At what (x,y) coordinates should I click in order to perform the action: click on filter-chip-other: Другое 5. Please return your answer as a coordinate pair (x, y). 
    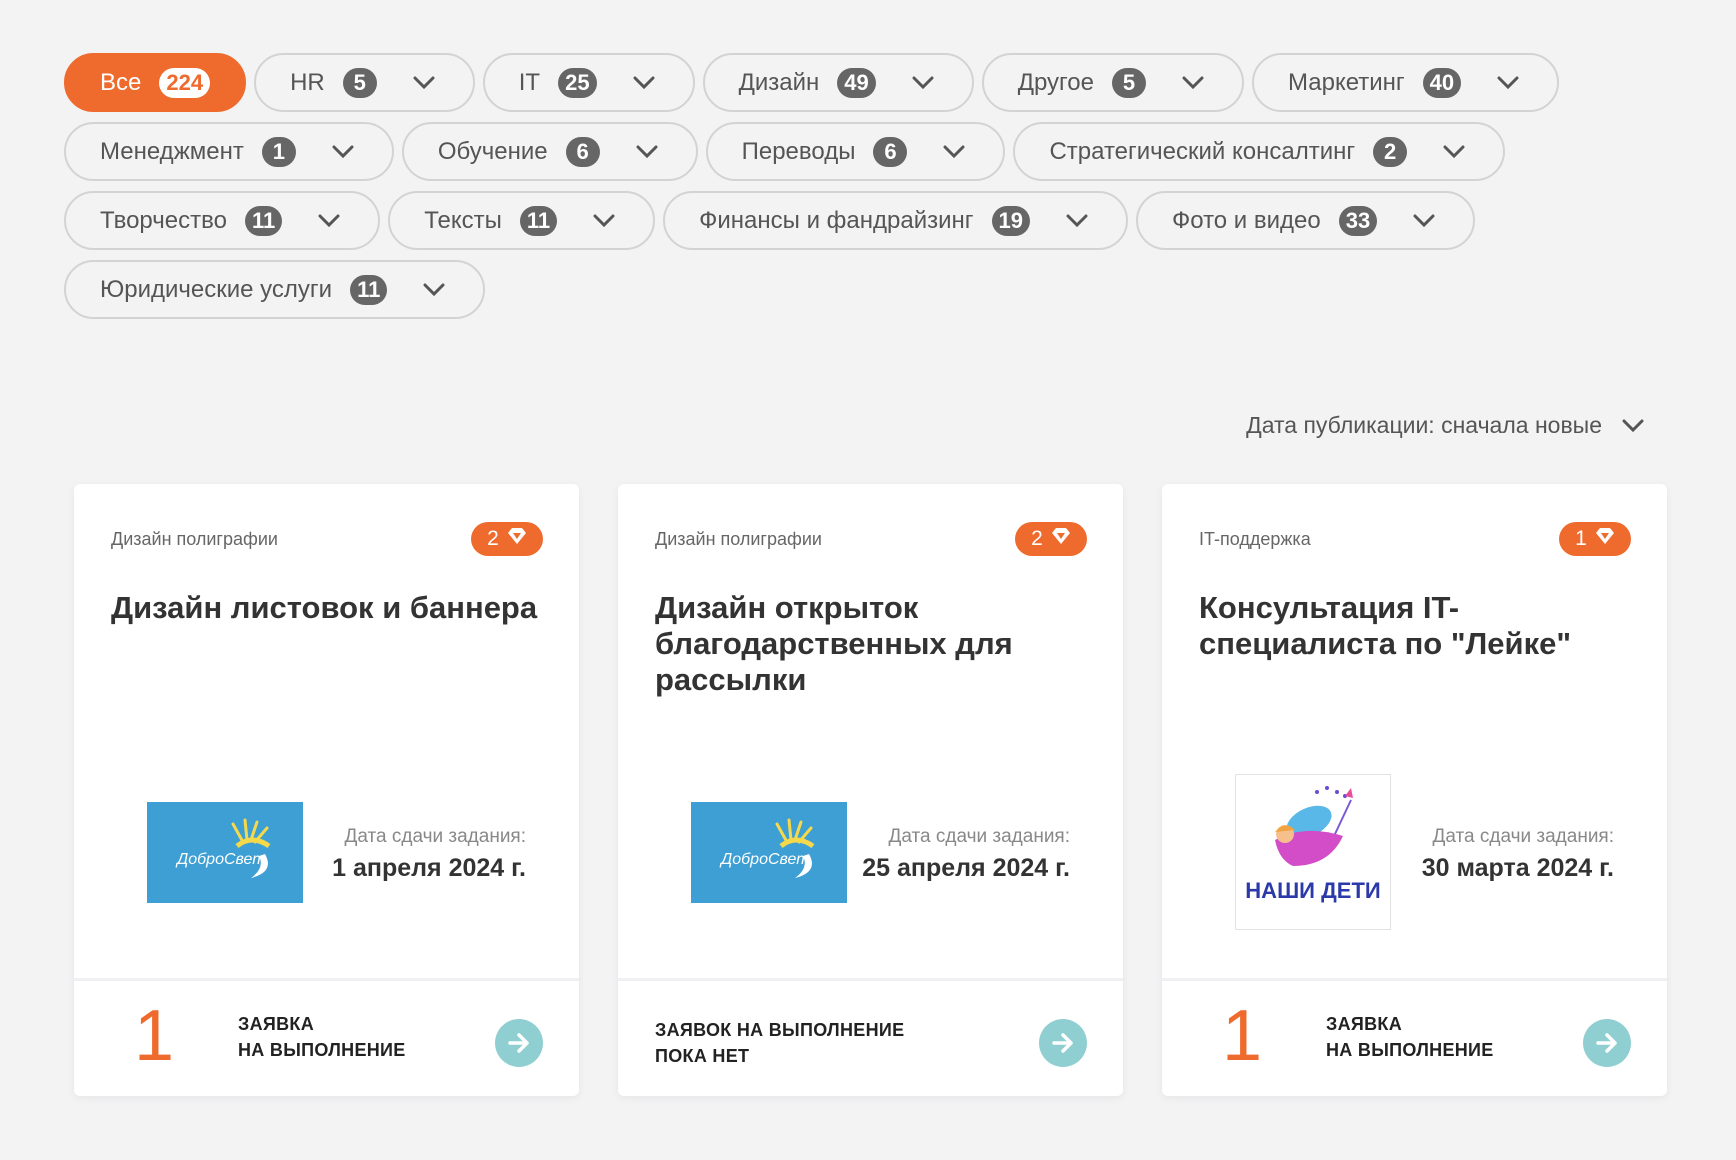
    Looking at the image, I should click on (1112, 82).